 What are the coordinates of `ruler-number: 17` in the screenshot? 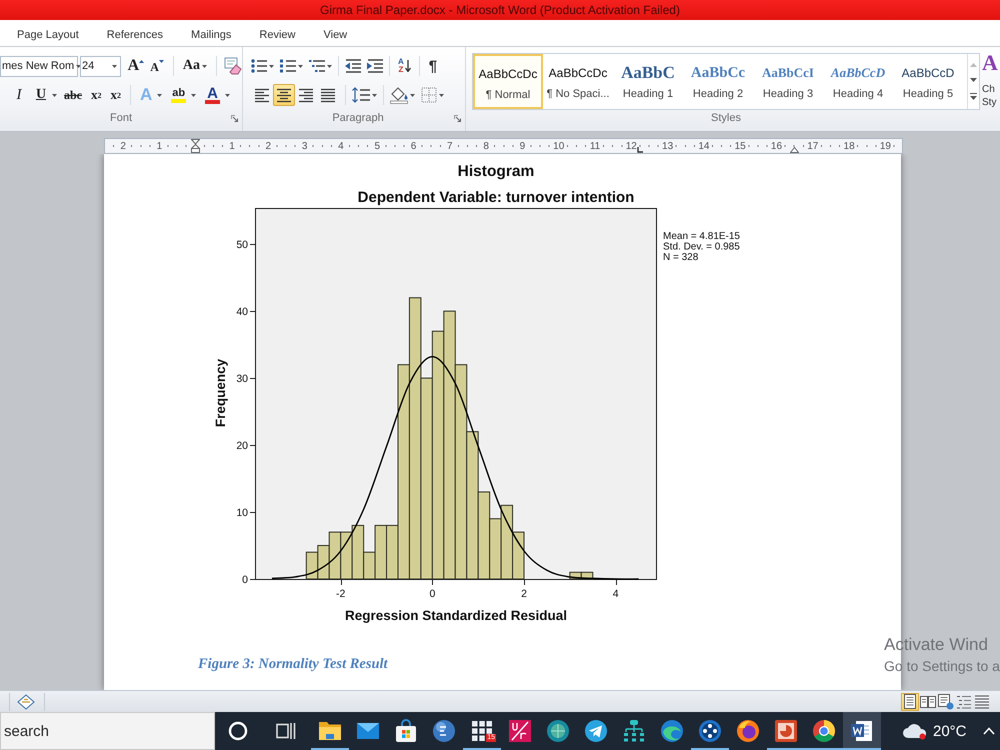 It's located at (813, 146).